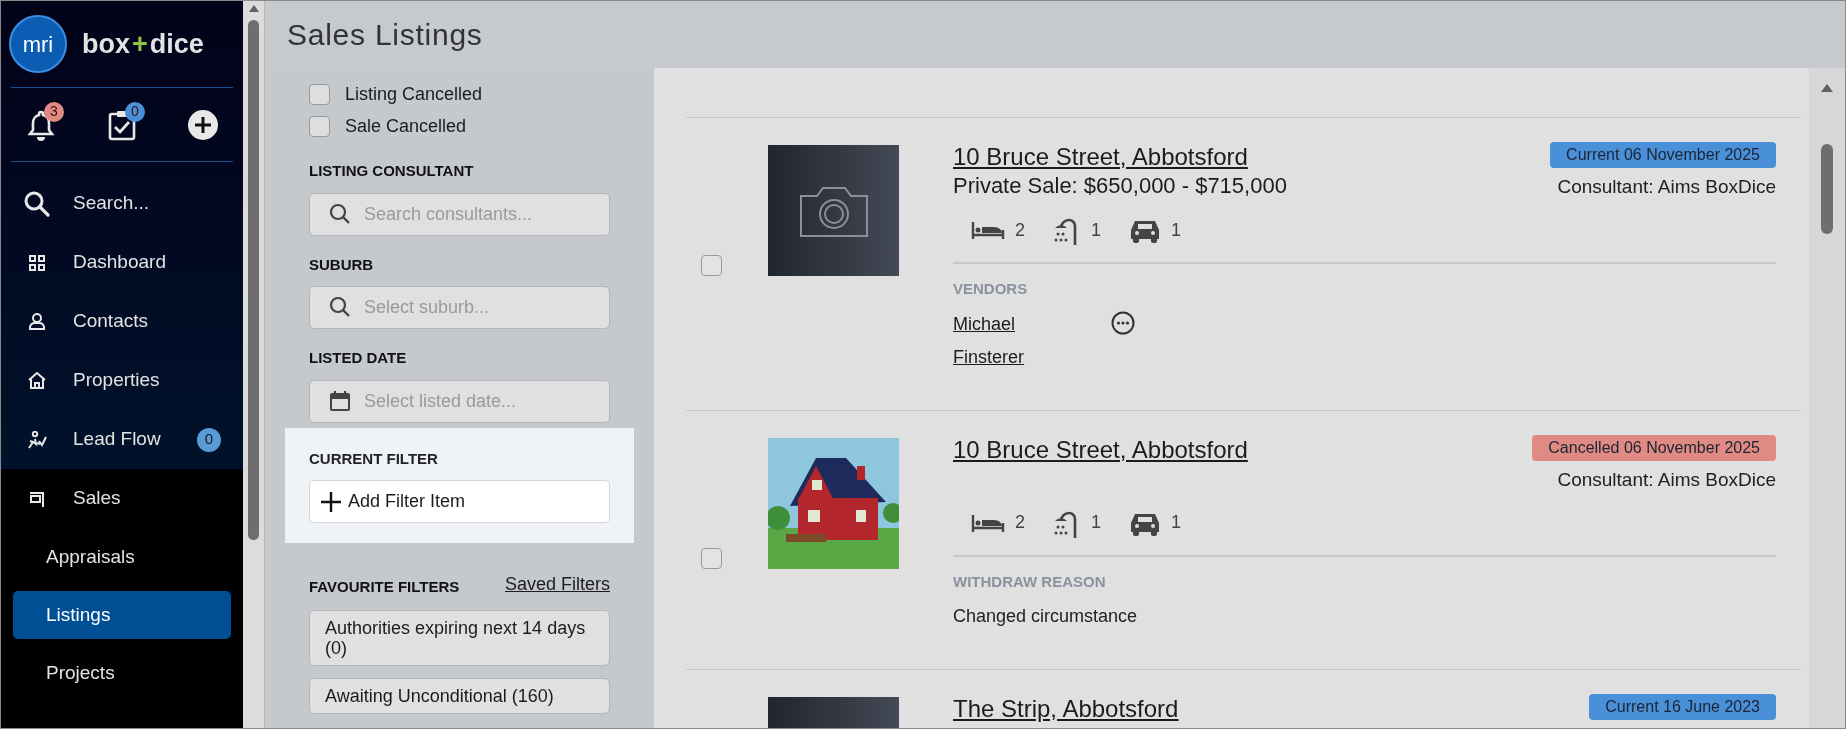 The image size is (1846, 729). Describe the element at coordinates (1663, 155) in the screenshot. I see `status-badge: Current 06 November 2025` at that location.